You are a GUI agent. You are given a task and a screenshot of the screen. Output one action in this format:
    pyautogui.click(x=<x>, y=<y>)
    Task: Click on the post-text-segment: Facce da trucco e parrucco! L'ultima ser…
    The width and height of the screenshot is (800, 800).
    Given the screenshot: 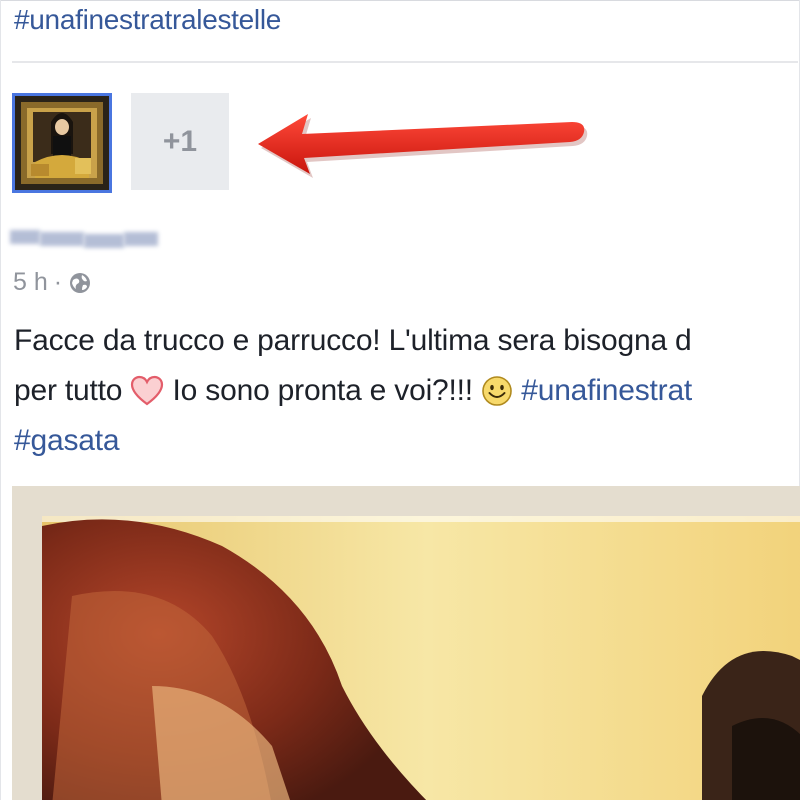 What is the action you would take?
    pyautogui.click(x=353, y=340)
    